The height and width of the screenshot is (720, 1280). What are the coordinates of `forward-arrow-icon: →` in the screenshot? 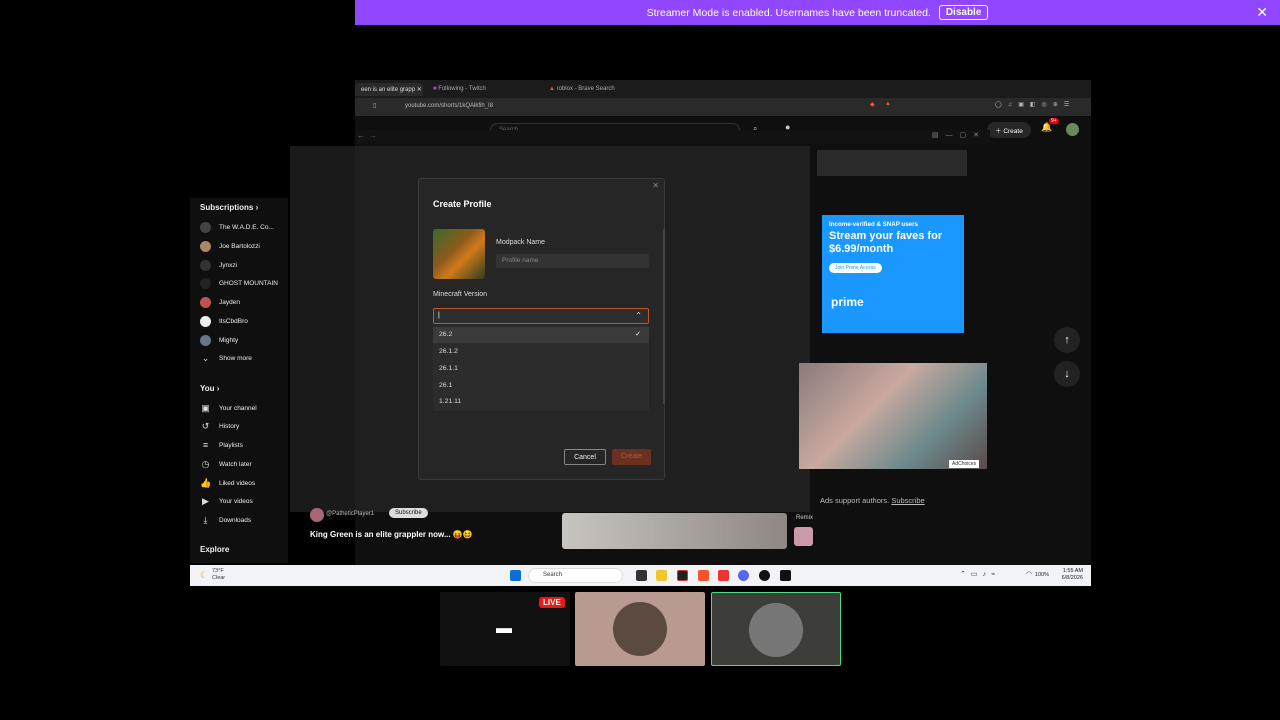 It's located at (373, 135).